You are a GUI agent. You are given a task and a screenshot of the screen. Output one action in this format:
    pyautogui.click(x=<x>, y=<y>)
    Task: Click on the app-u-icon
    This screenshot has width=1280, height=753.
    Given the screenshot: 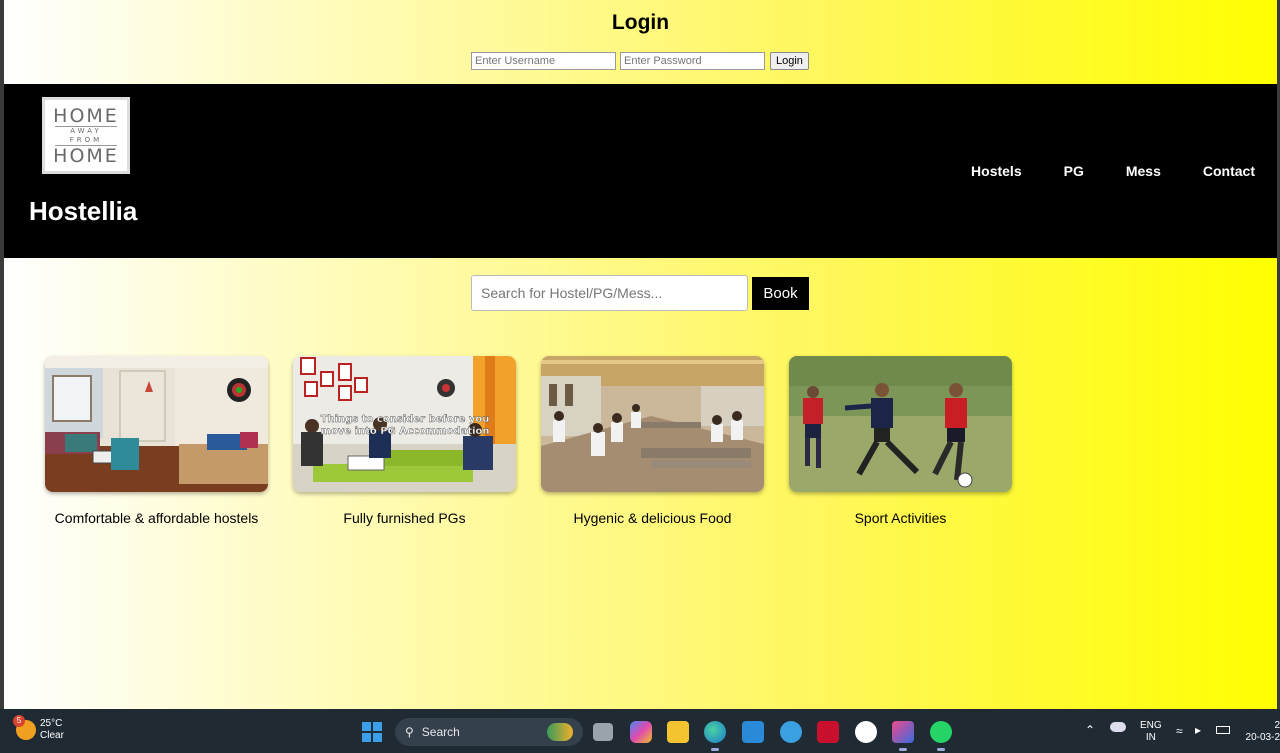 What is the action you would take?
    pyautogui.click(x=866, y=732)
    